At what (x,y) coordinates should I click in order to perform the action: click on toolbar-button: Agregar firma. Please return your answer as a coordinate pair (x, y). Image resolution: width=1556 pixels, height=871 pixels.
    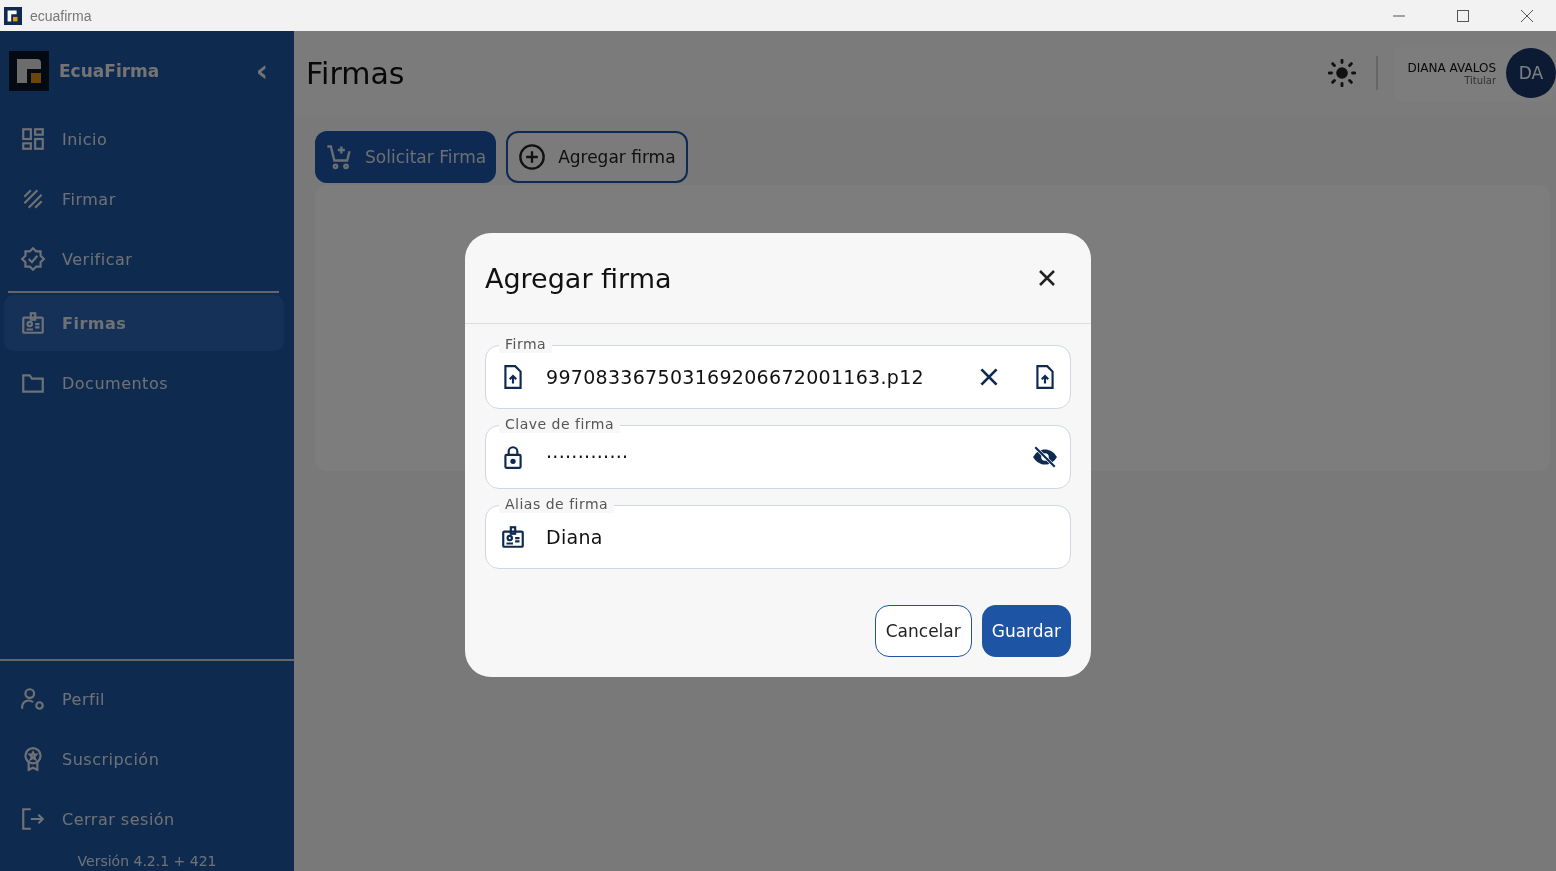
    Looking at the image, I should click on (597, 157).